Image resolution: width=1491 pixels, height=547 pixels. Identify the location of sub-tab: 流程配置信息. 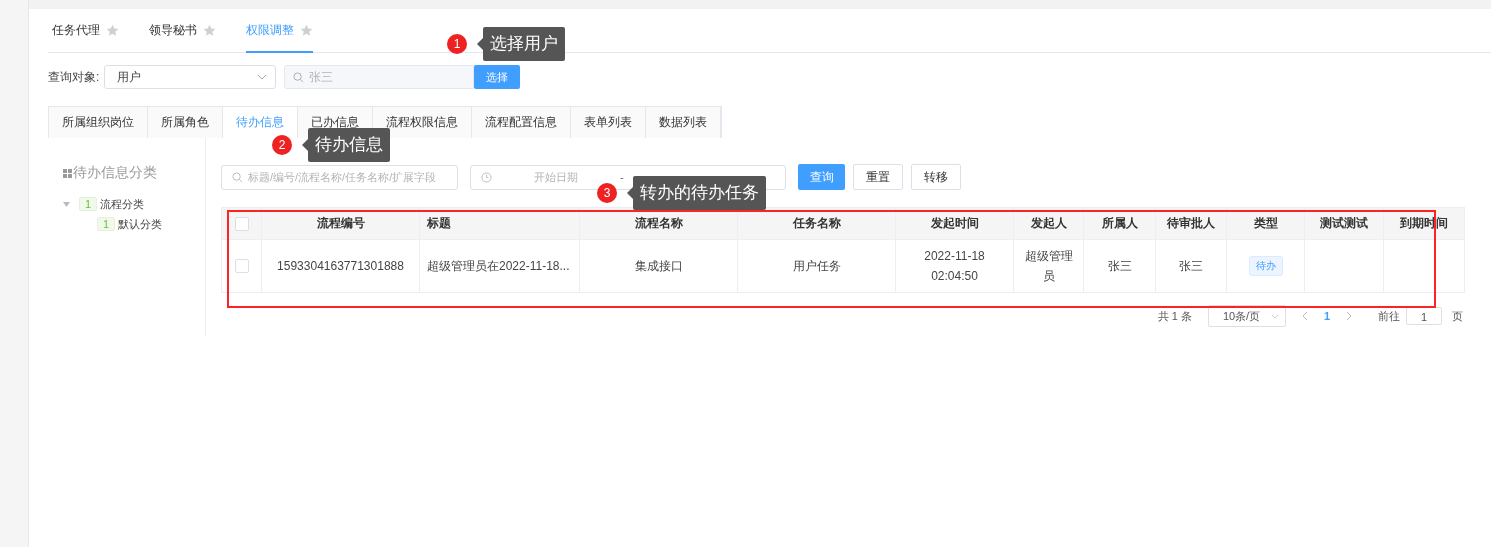
(521, 122).